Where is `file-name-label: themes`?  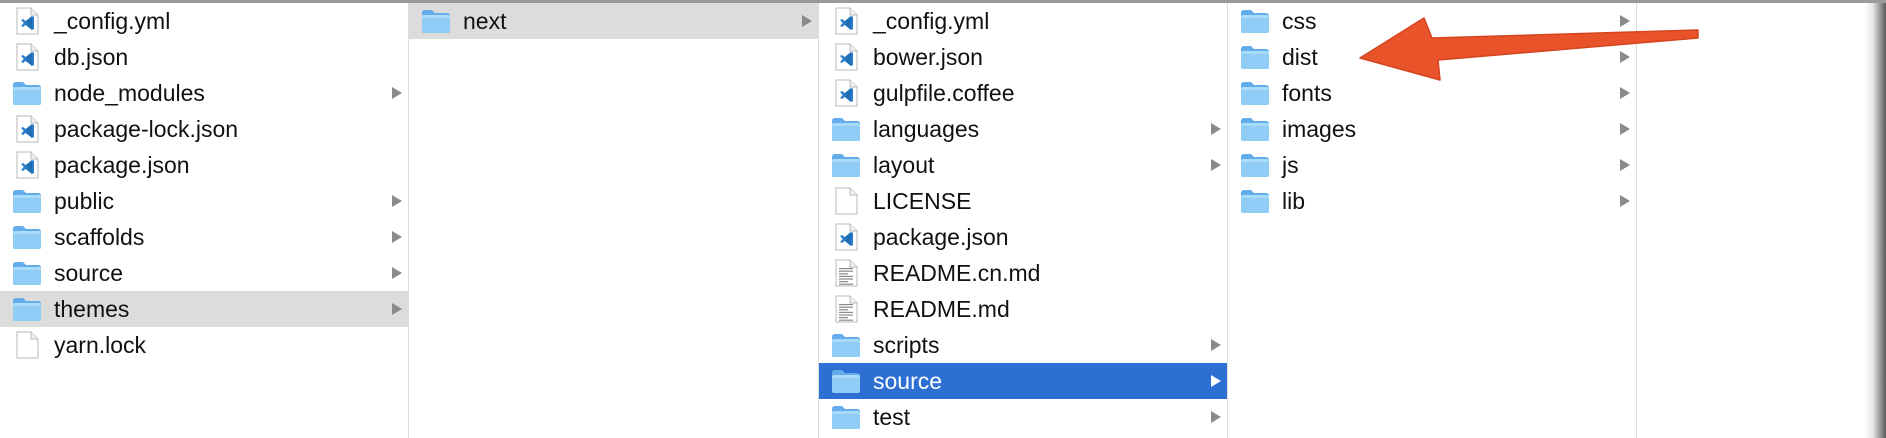
file-name-label: themes is located at coordinates (92, 309).